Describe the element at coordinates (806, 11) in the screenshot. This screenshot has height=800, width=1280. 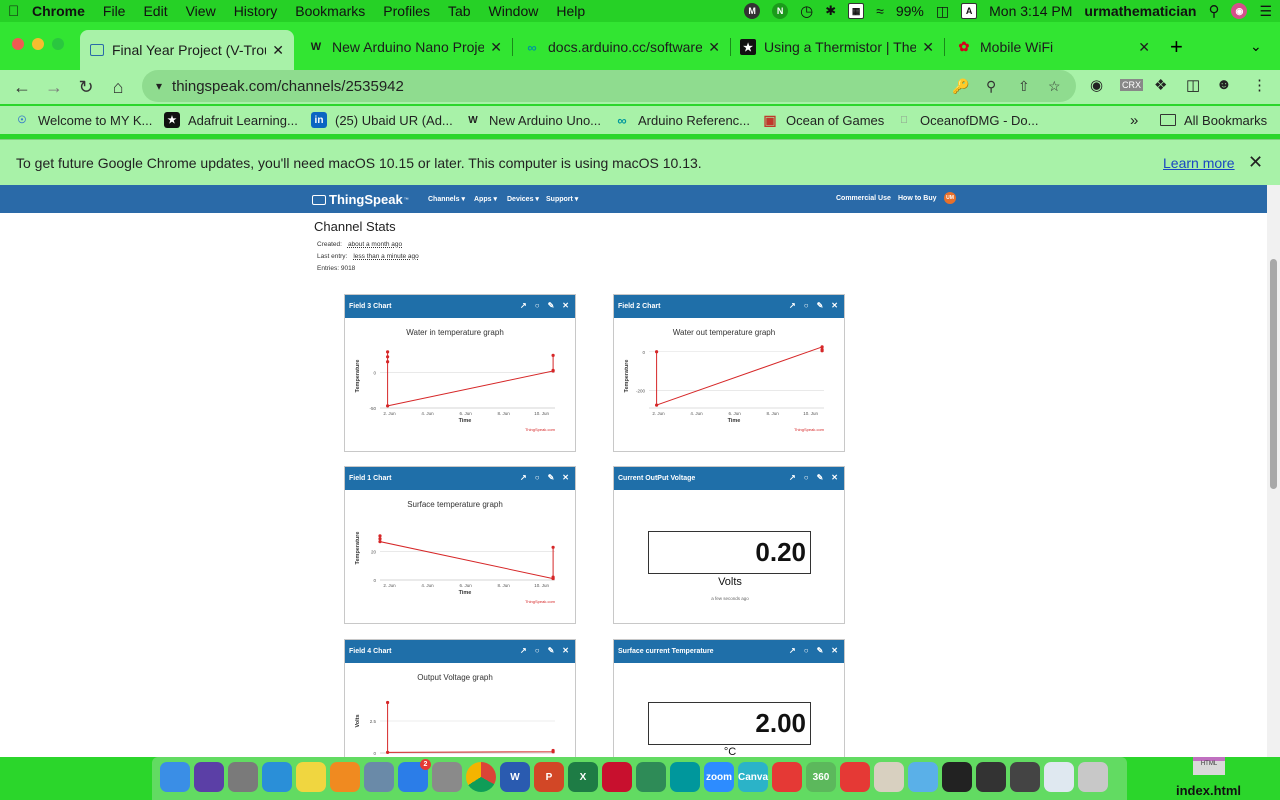
I see `time-machine-icon: ◷` at that location.